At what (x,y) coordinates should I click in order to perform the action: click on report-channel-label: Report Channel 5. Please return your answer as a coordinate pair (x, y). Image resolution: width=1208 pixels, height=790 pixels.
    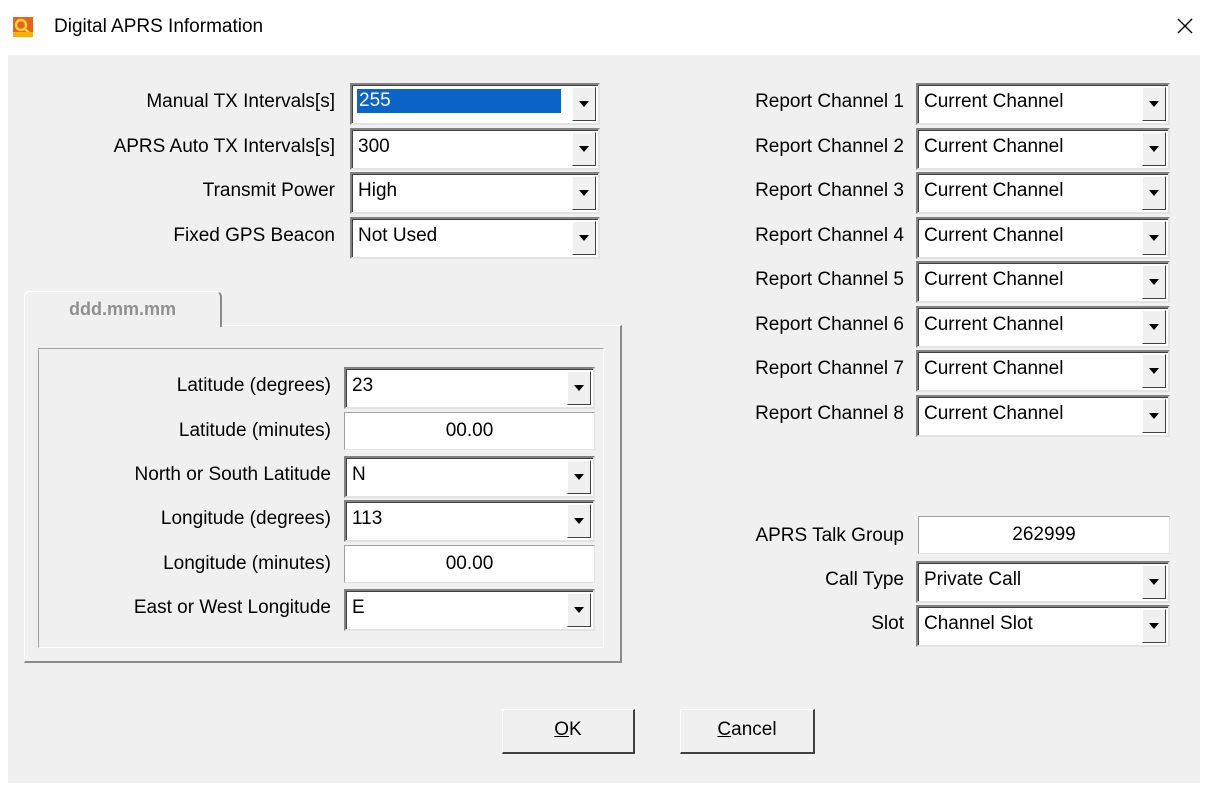
    Looking at the image, I should click on (829, 279).